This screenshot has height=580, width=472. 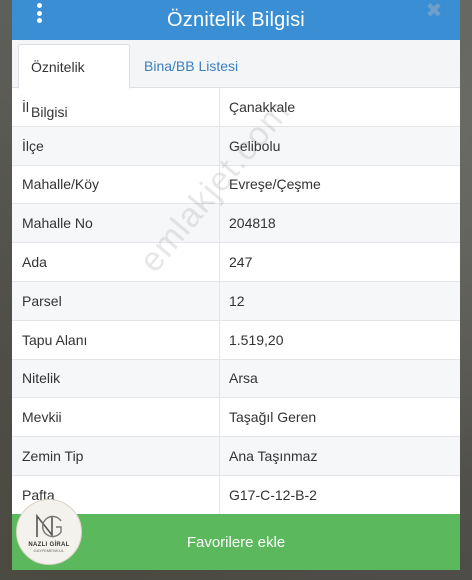 What do you see at coordinates (256, 339) in the screenshot?
I see `row-value: 1.519,20` at bounding box center [256, 339].